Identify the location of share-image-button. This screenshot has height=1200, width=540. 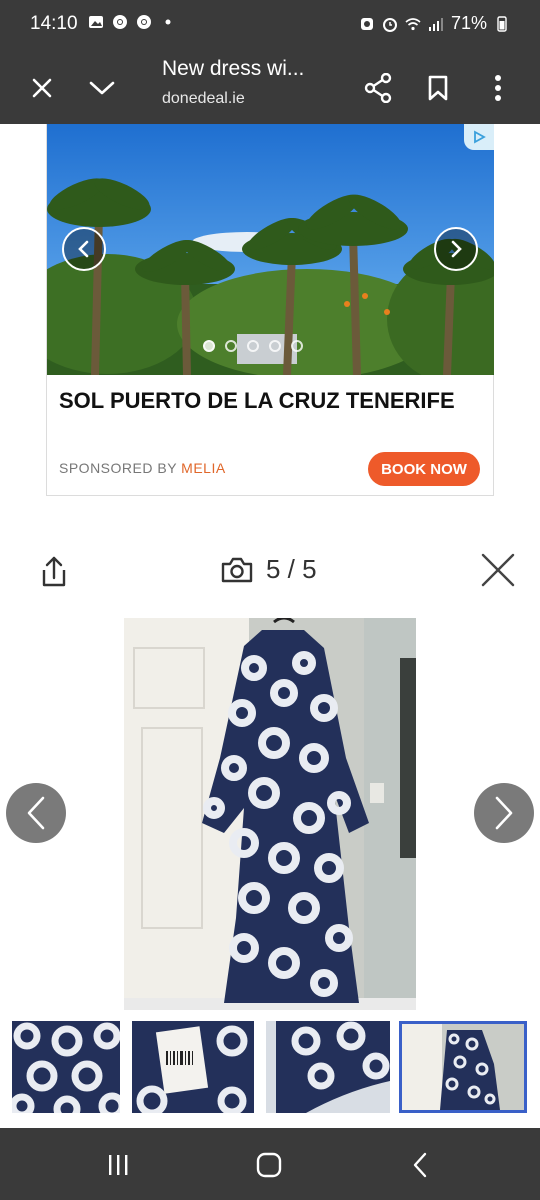
(54, 572).